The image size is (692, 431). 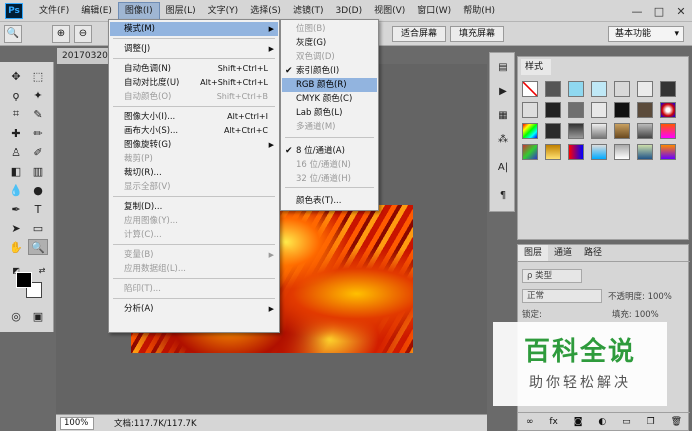 I want to click on workspace-select: 基本功能, so click(x=646, y=34).